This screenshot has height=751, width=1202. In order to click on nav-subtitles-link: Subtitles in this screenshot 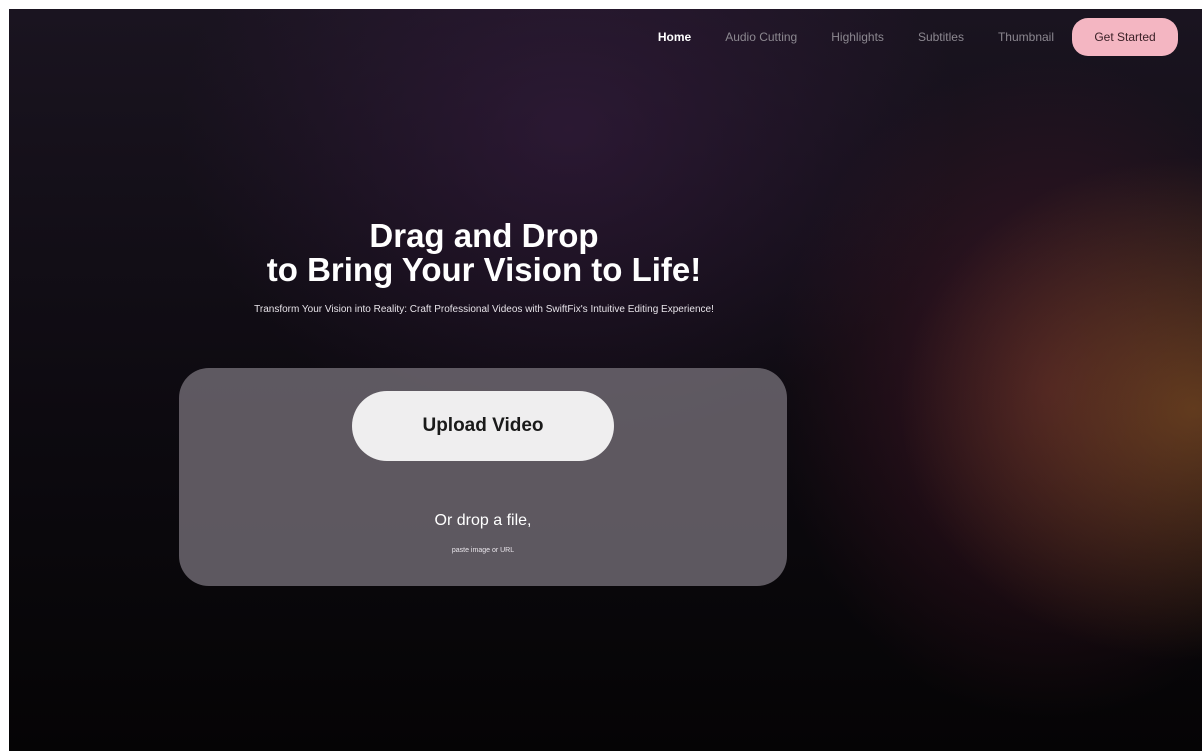, I will do `click(941, 37)`.